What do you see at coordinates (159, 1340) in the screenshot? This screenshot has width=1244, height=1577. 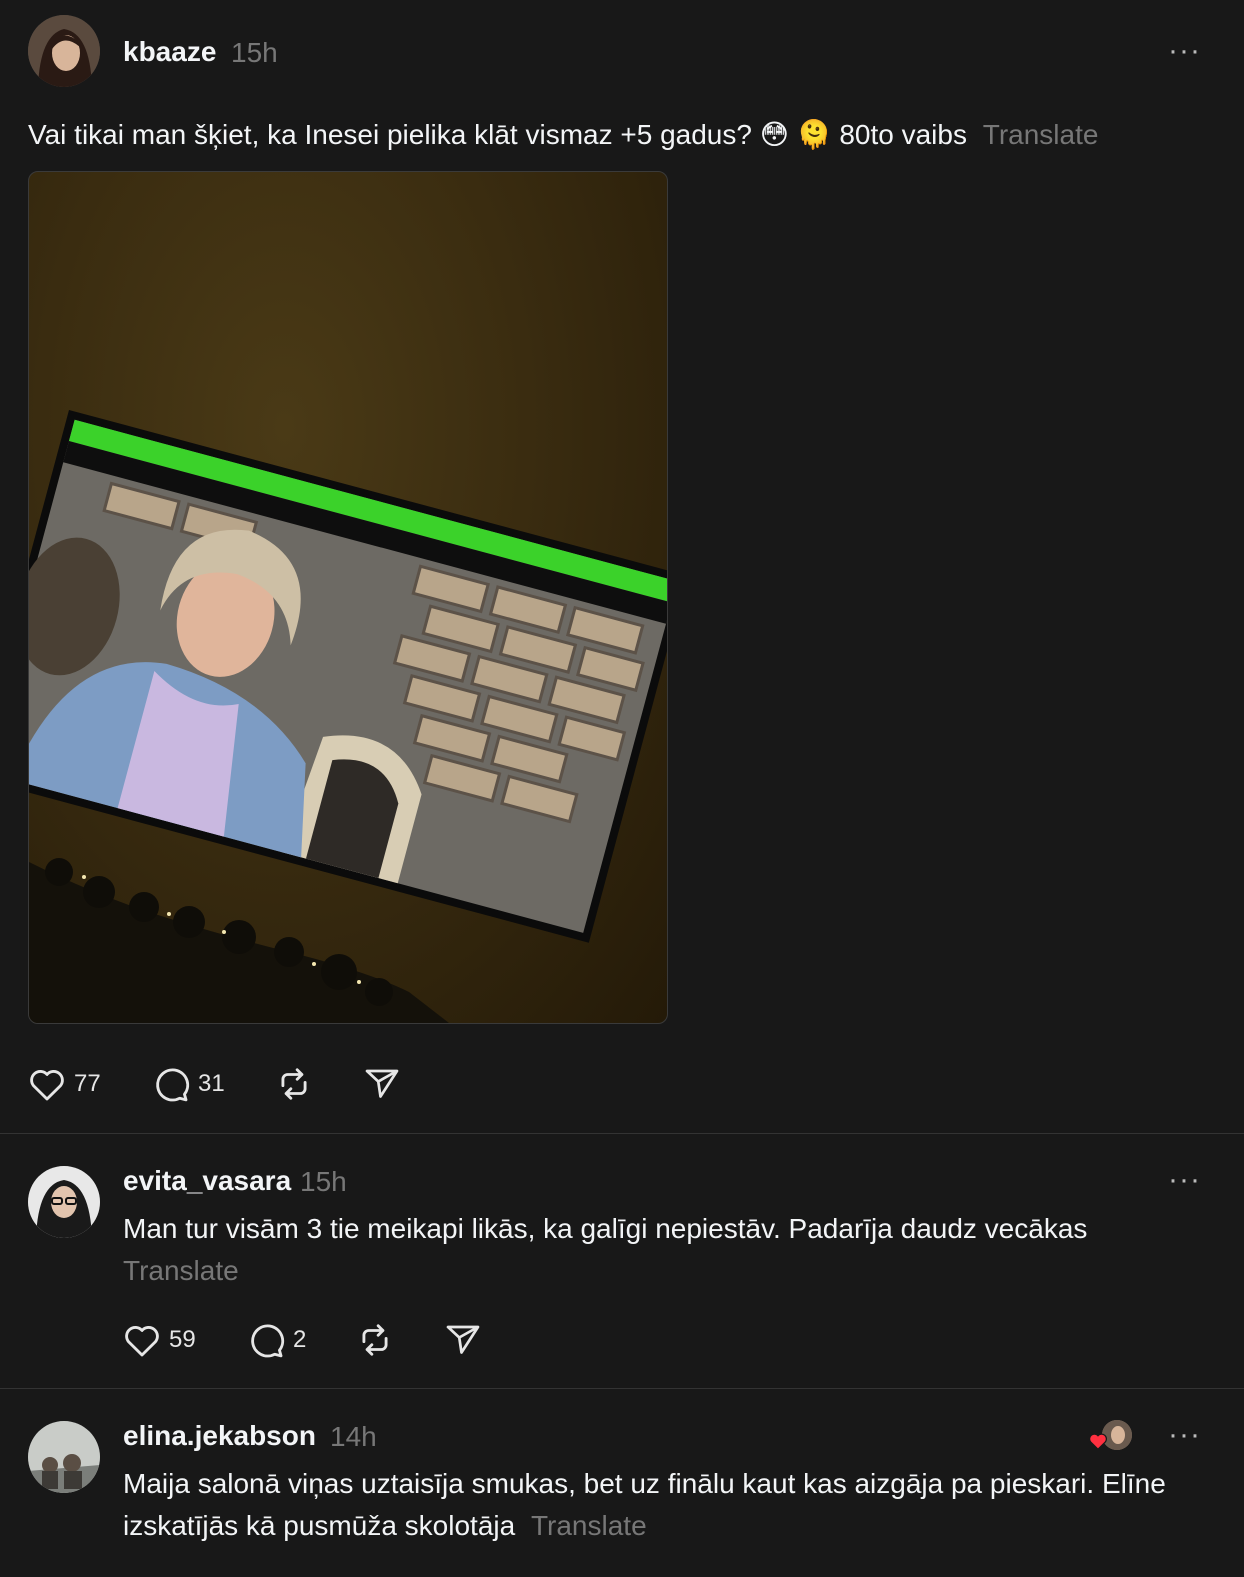 I see `like-button: 59` at bounding box center [159, 1340].